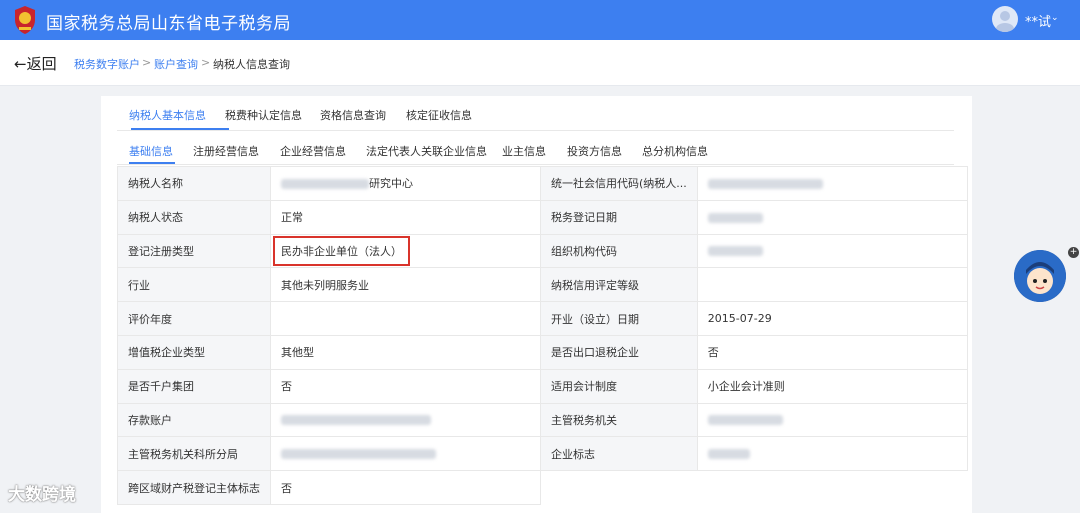 The height and width of the screenshot is (513, 1080). Describe the element at coordinates (194, 487) in the screenshot. I see `field-label: 跨区域财产税登记主体标志` at that location.